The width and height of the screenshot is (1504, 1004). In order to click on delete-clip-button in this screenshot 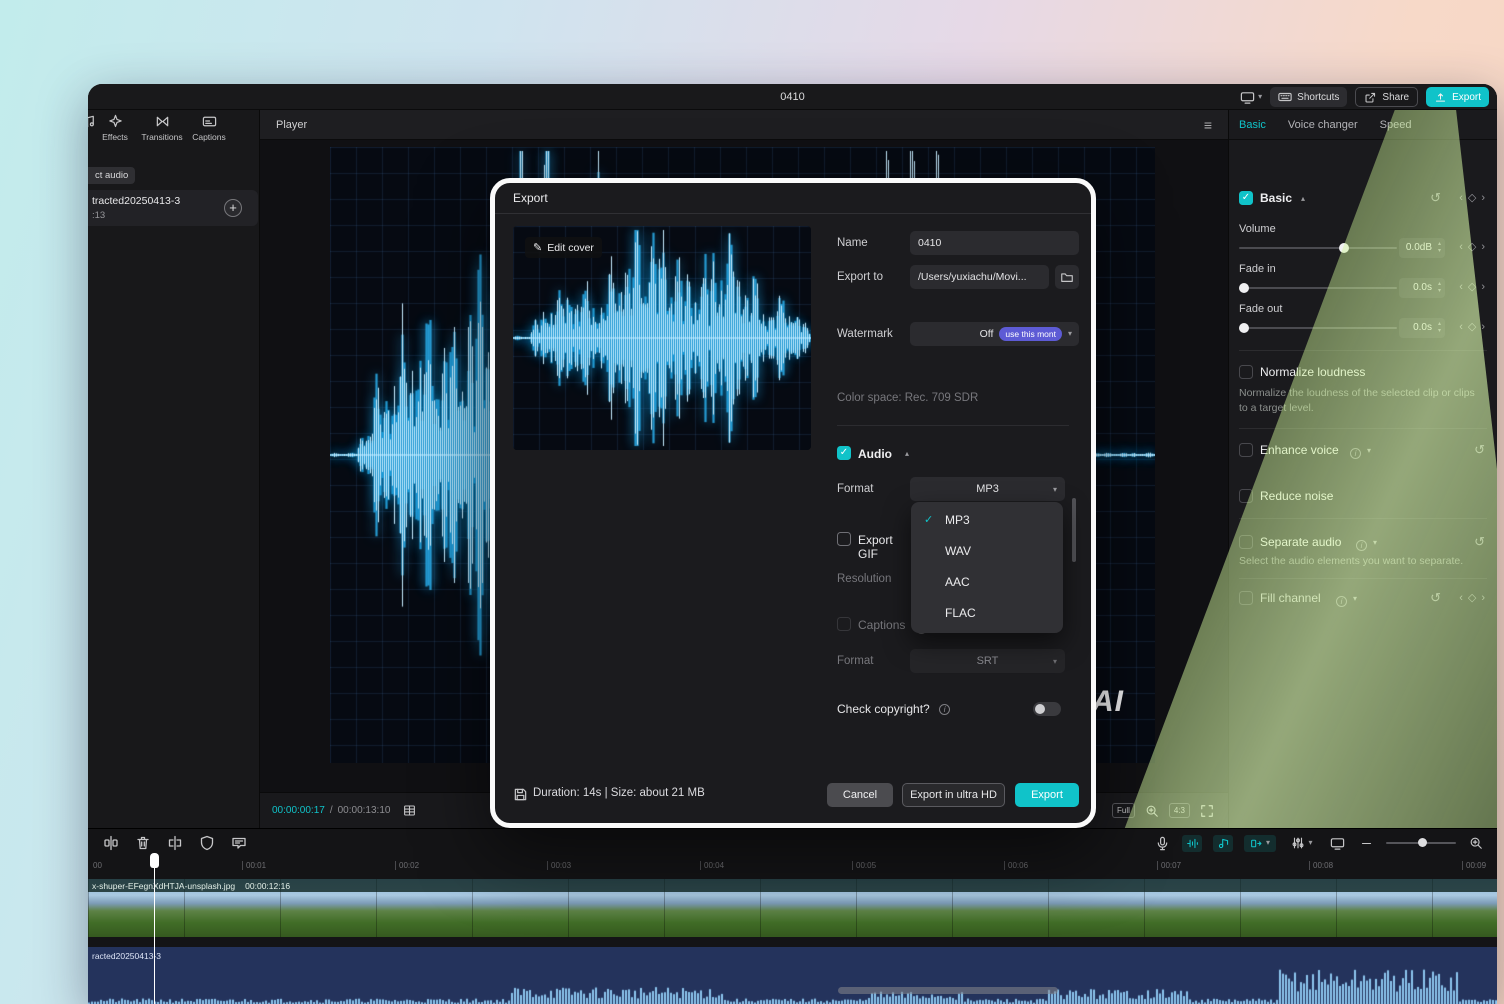, I will do `click(143, 843)`.